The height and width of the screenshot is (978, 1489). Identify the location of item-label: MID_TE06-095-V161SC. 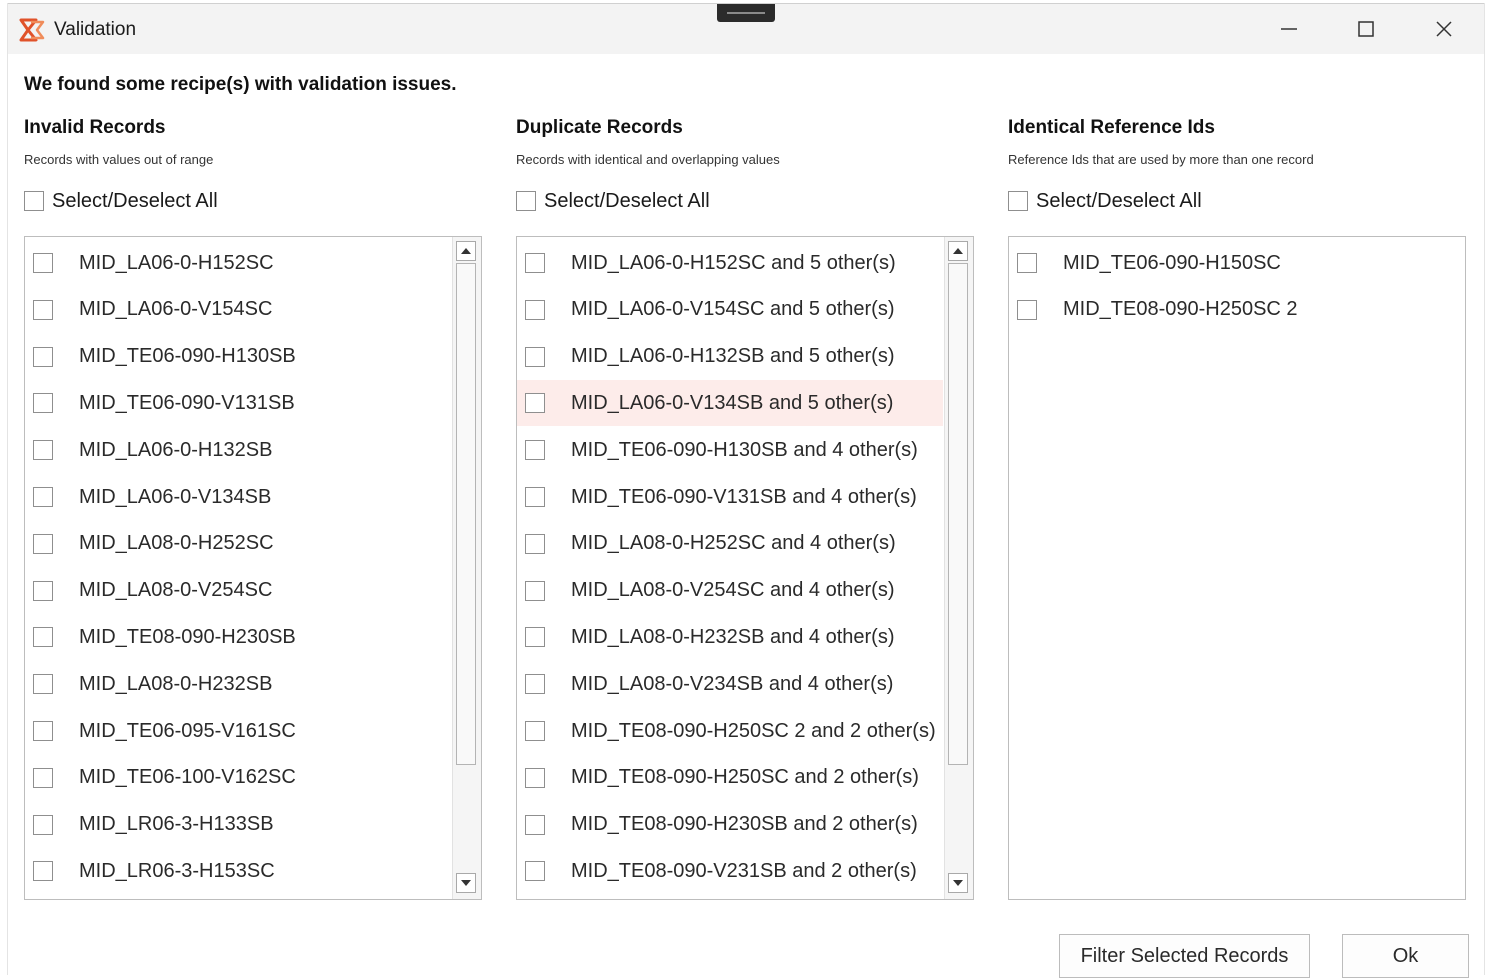
(187, 730).